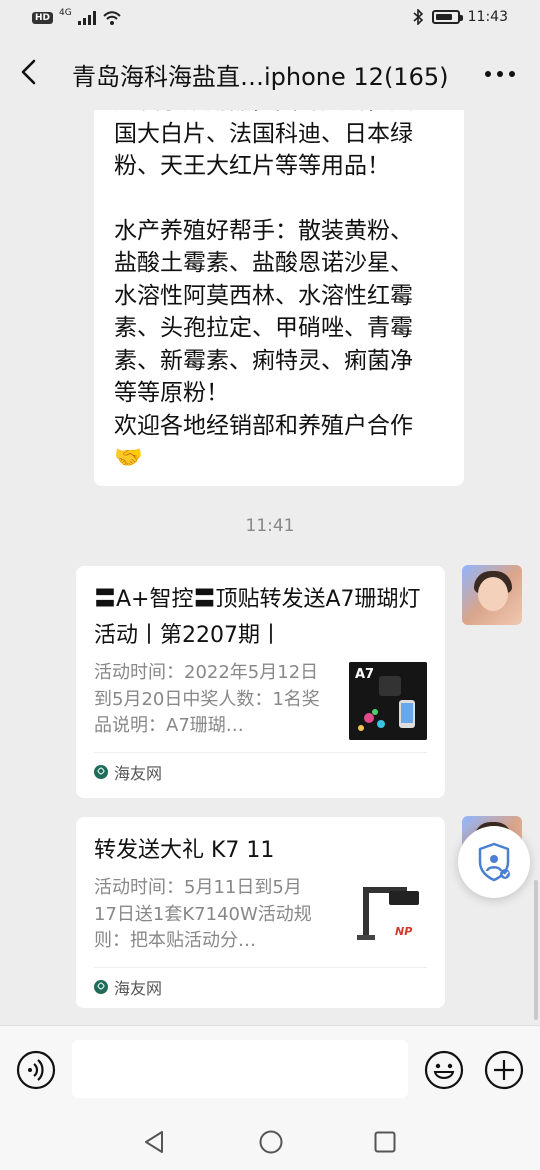 Image resolution: width=540 pixels, height=1170 pixels. Describe the element at coordinates (128, 458) in the screenshot. I see `handshake-emoji: 🤝` at that location.